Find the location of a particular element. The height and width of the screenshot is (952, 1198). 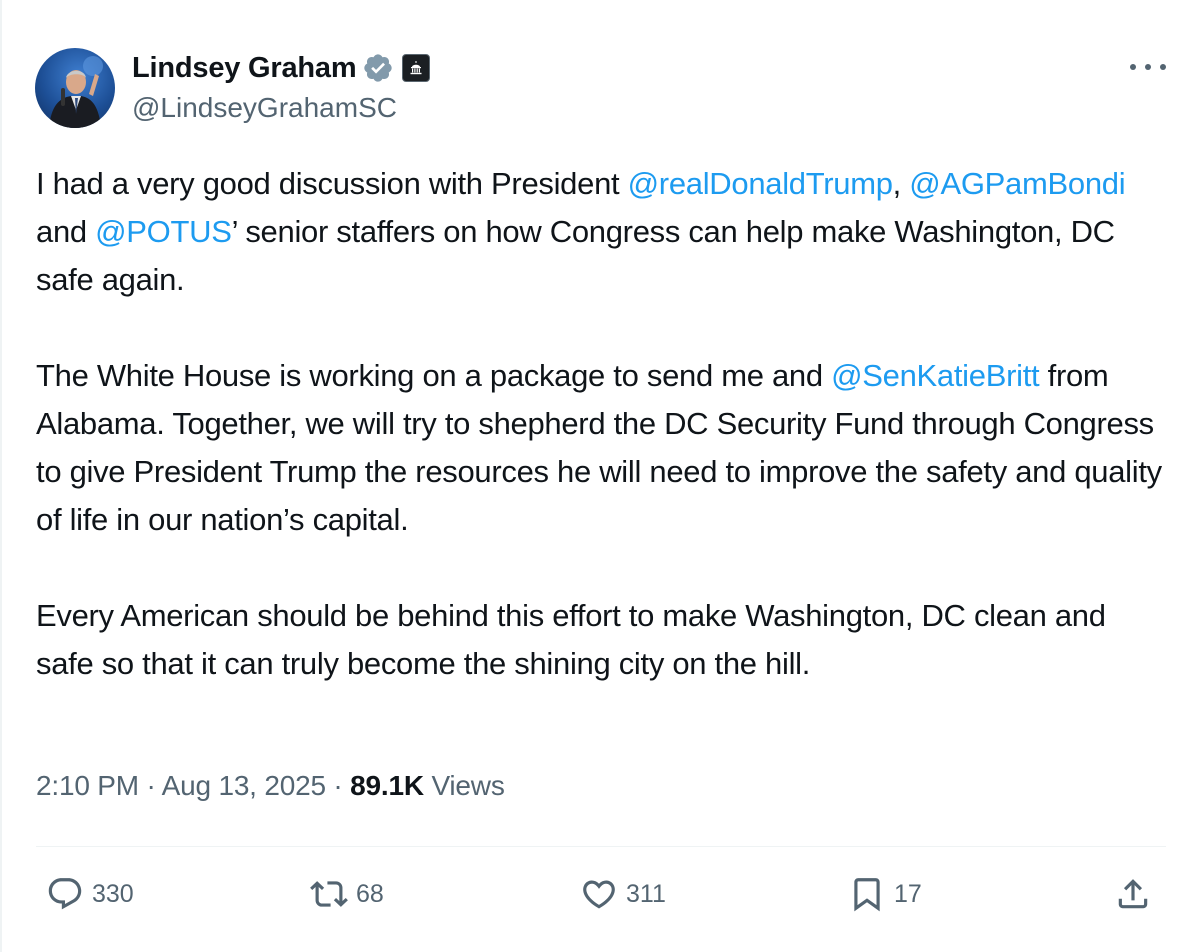

author-avatar is located at coordinates (75, 88).